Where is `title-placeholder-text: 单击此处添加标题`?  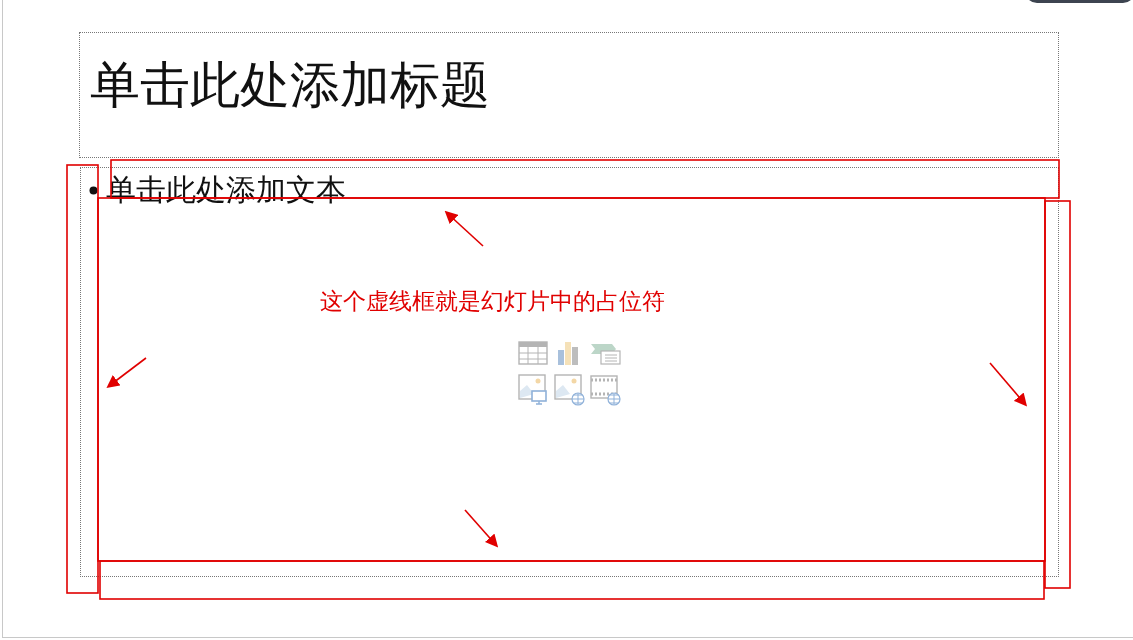 title-placeholder-text: 单击此处添加标题 is located at coordinates (290, 85).